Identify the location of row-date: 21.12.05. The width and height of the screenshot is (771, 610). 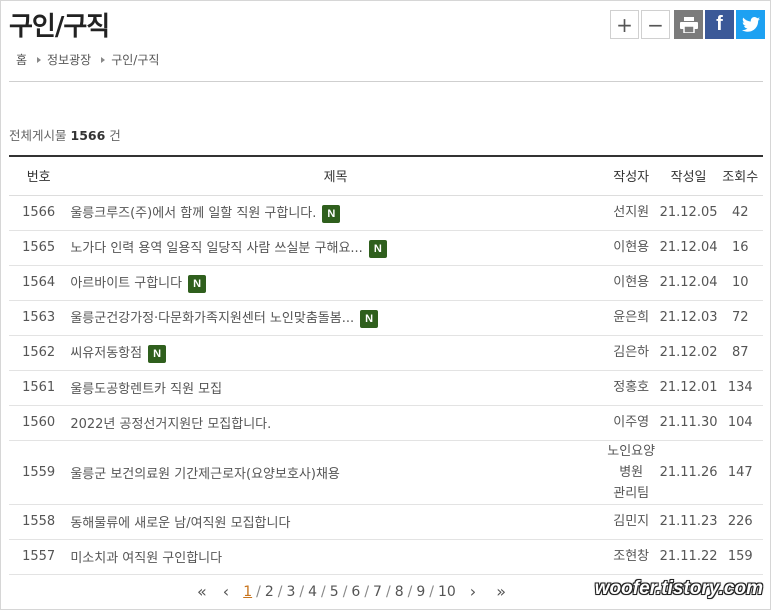
(688, 213).